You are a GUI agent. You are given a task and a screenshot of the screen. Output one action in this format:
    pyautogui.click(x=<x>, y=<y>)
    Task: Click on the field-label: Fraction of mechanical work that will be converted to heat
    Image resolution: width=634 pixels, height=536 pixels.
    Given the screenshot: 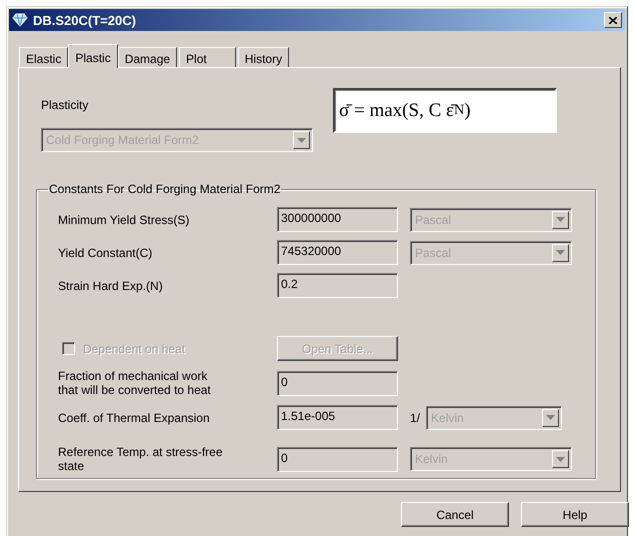 What is the action you would take?
    pyautogui.click(x=135, y=383)
    